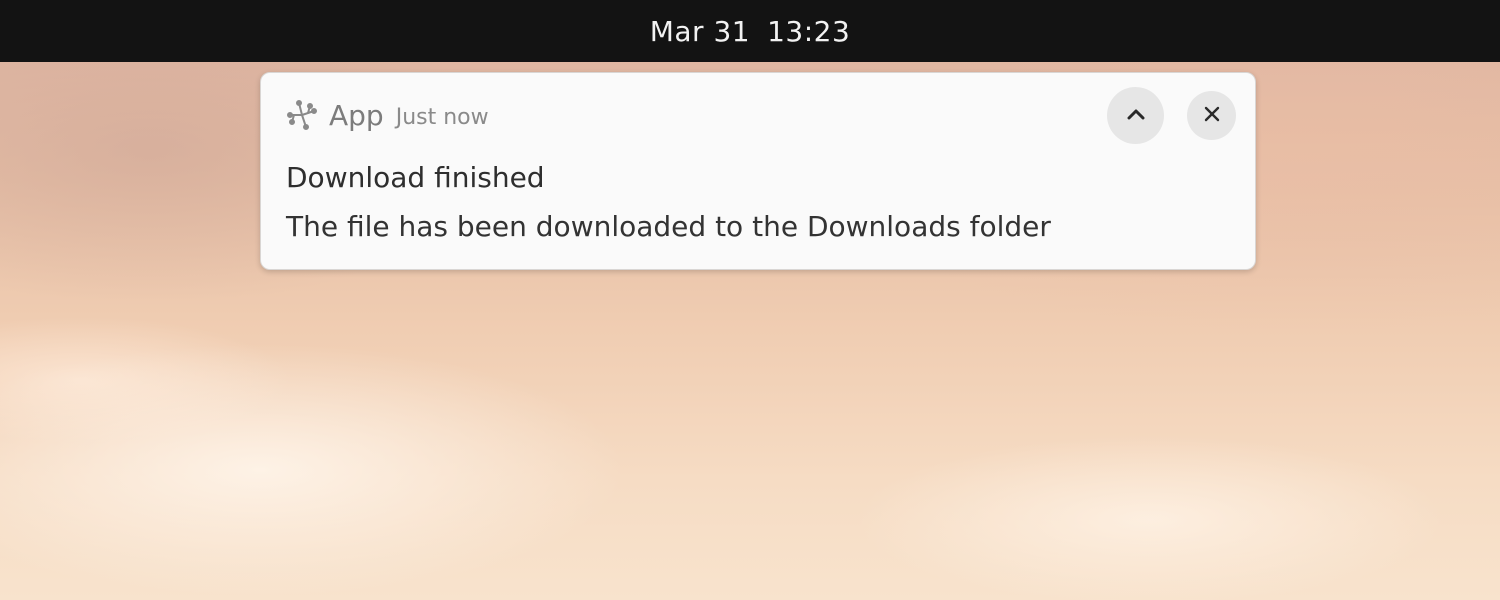 Image resolution: width=1500 pixels, height=600 pixels. I want to click on close-icon, so click(1212, 116).